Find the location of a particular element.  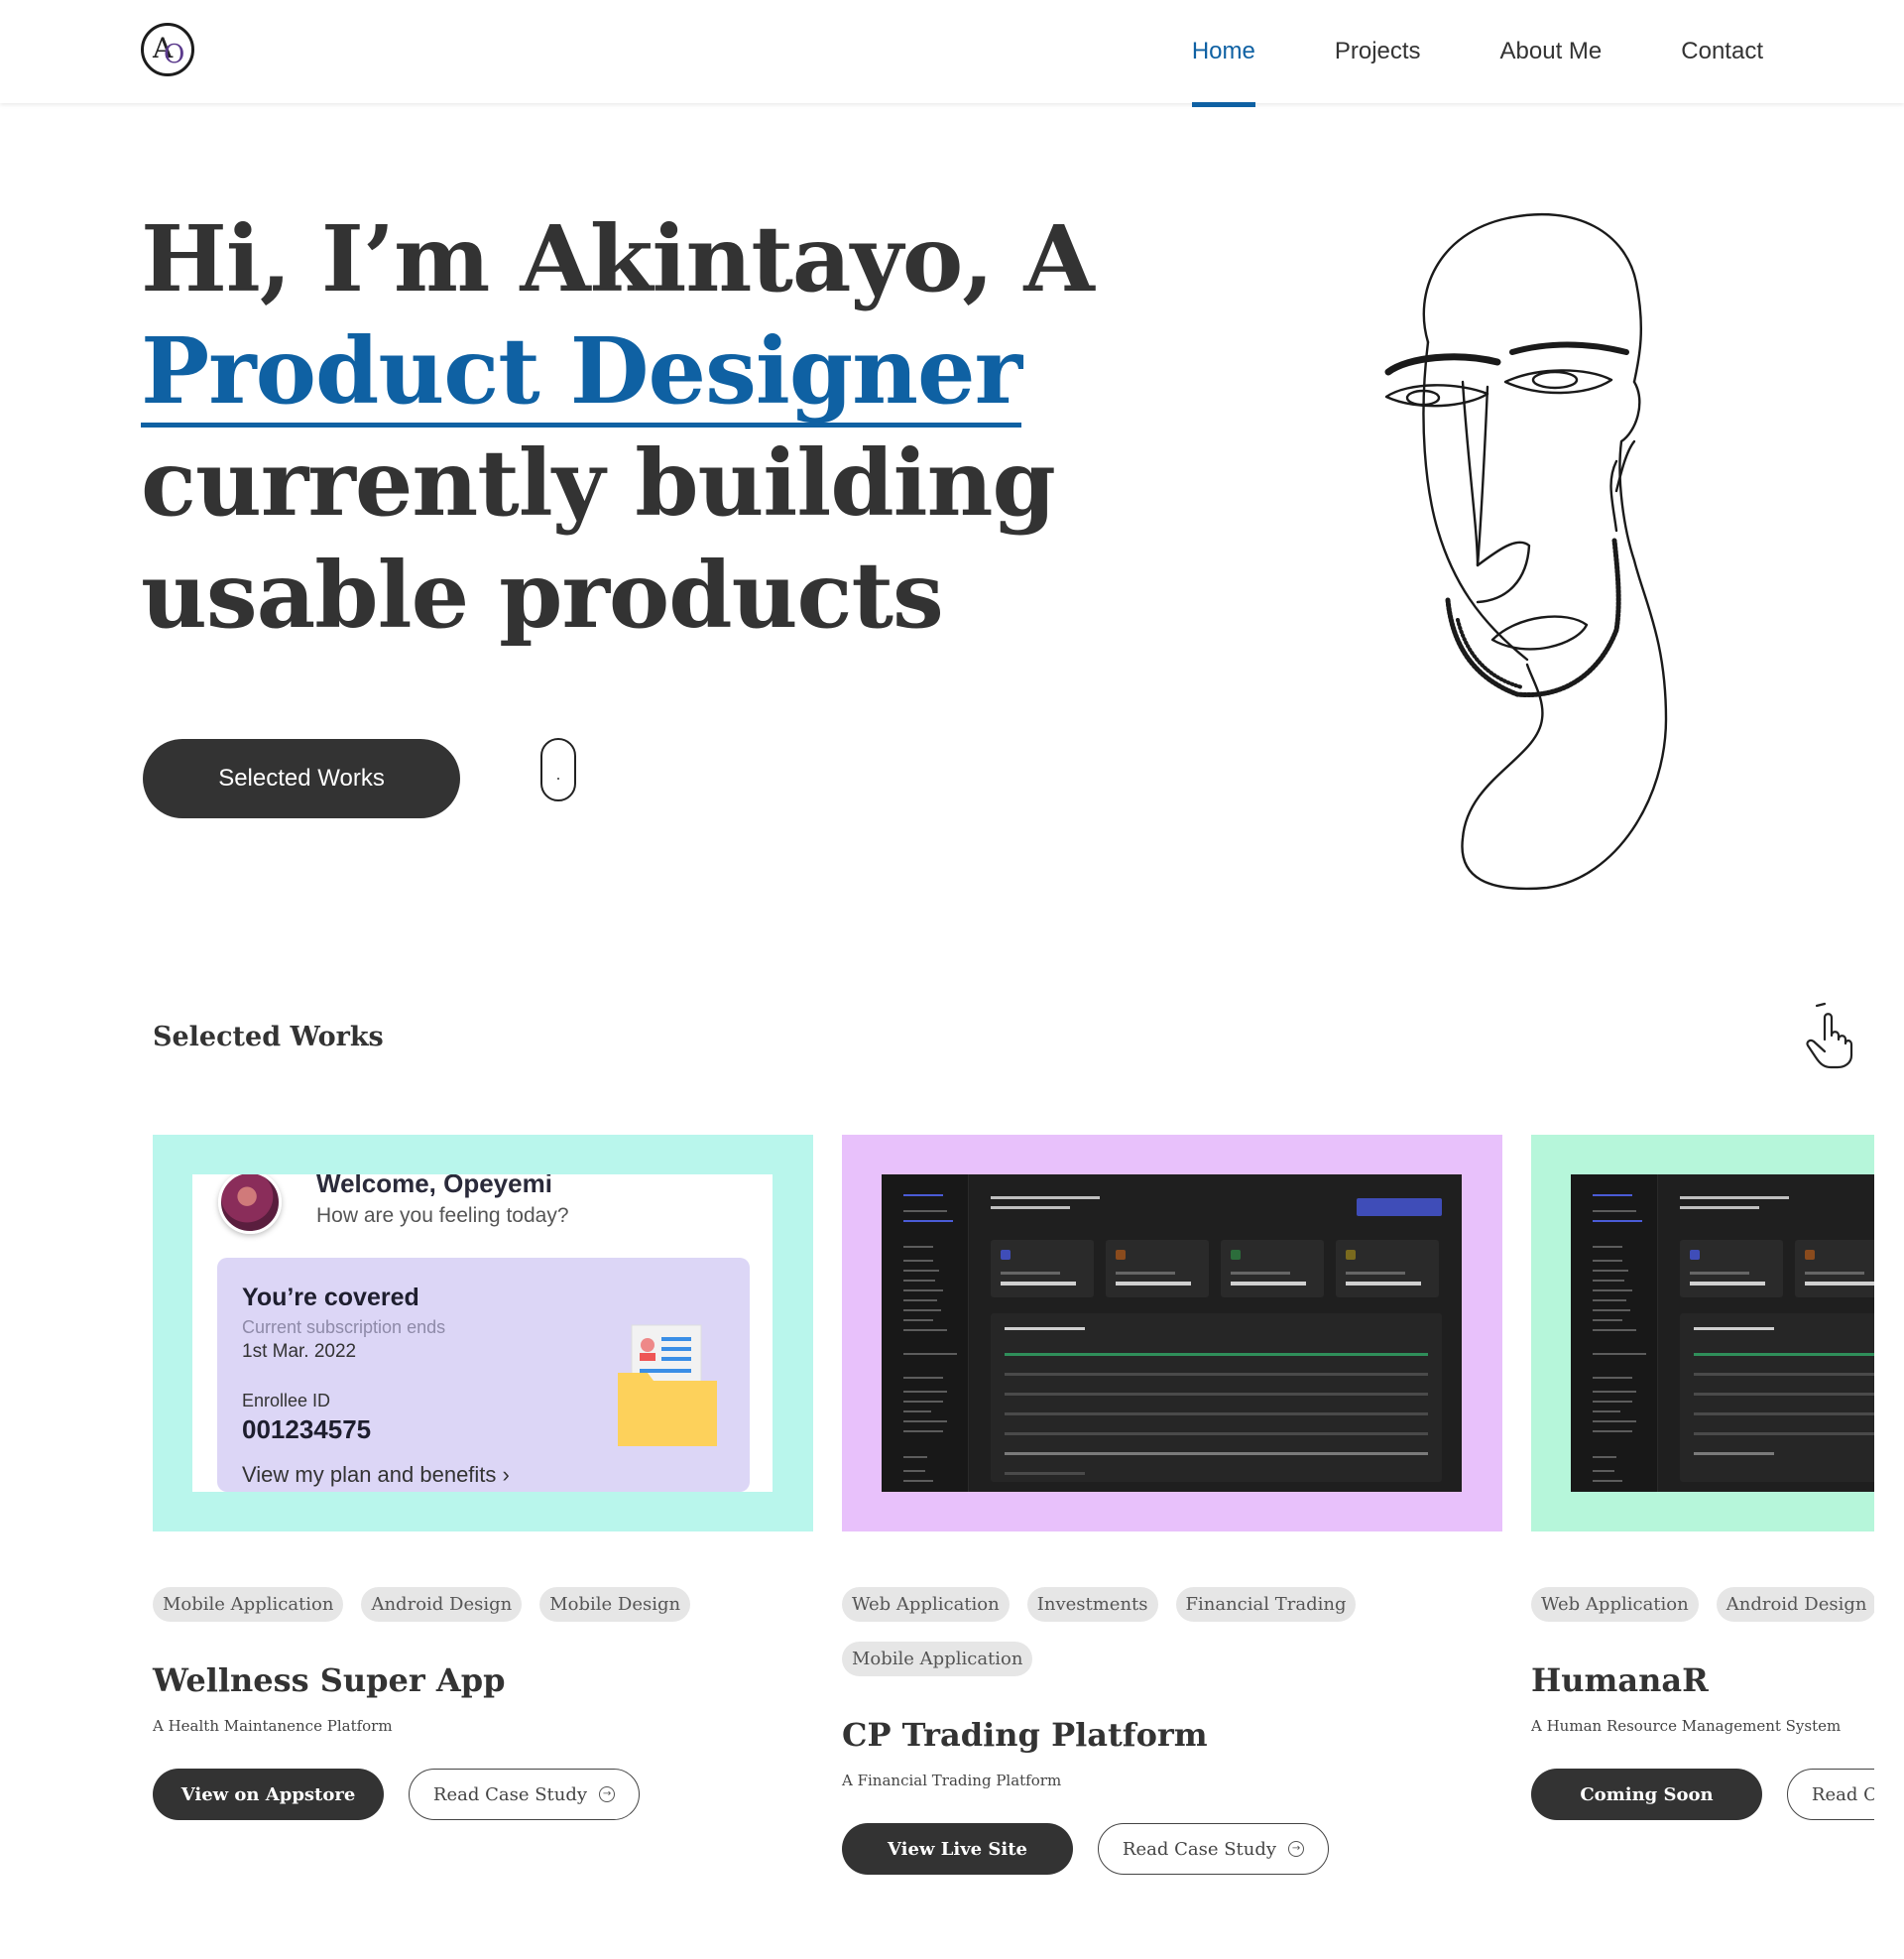

project-subtitle: A Health Maintanence Platform is located at coordinates (273, 1726).